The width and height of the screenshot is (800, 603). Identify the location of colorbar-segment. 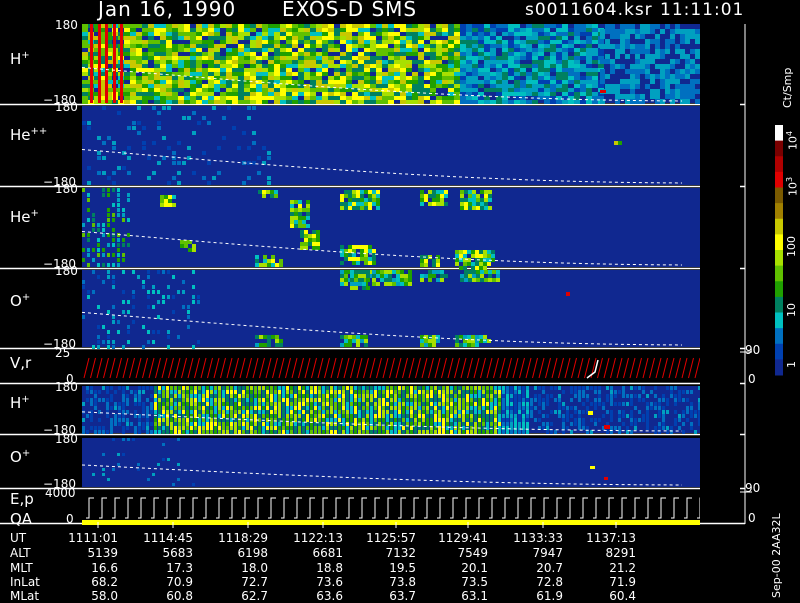
(779, 211).